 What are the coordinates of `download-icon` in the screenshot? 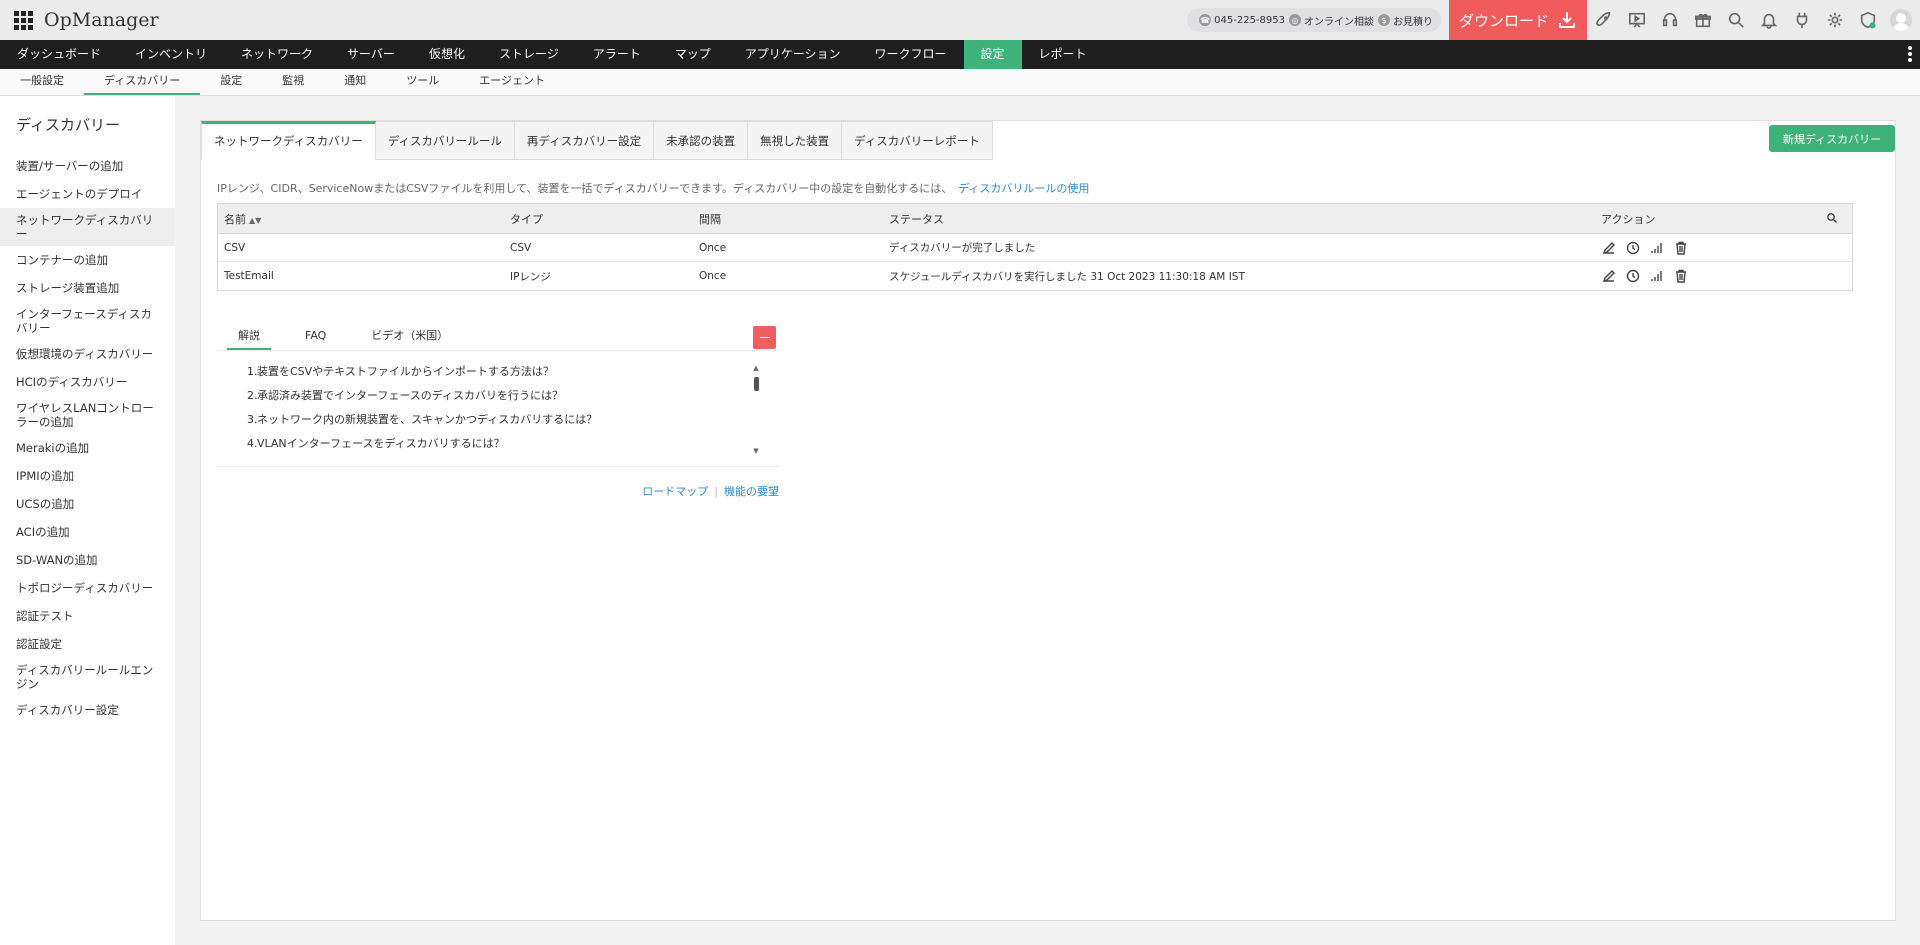 It's located at (1567, 20).